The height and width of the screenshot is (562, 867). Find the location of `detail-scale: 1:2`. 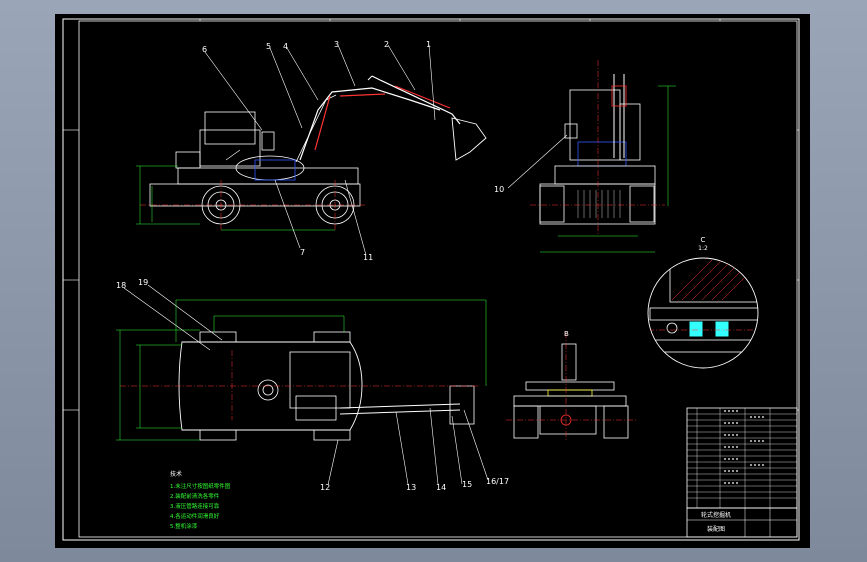

detail-scale: 1:2 is located at coordinates (703, 248).